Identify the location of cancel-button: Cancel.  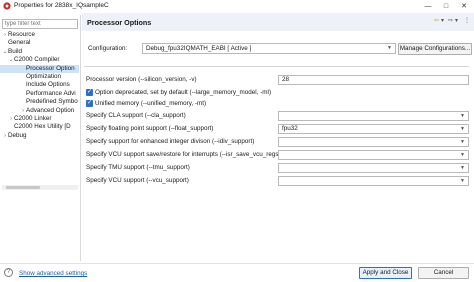
(443, 273).